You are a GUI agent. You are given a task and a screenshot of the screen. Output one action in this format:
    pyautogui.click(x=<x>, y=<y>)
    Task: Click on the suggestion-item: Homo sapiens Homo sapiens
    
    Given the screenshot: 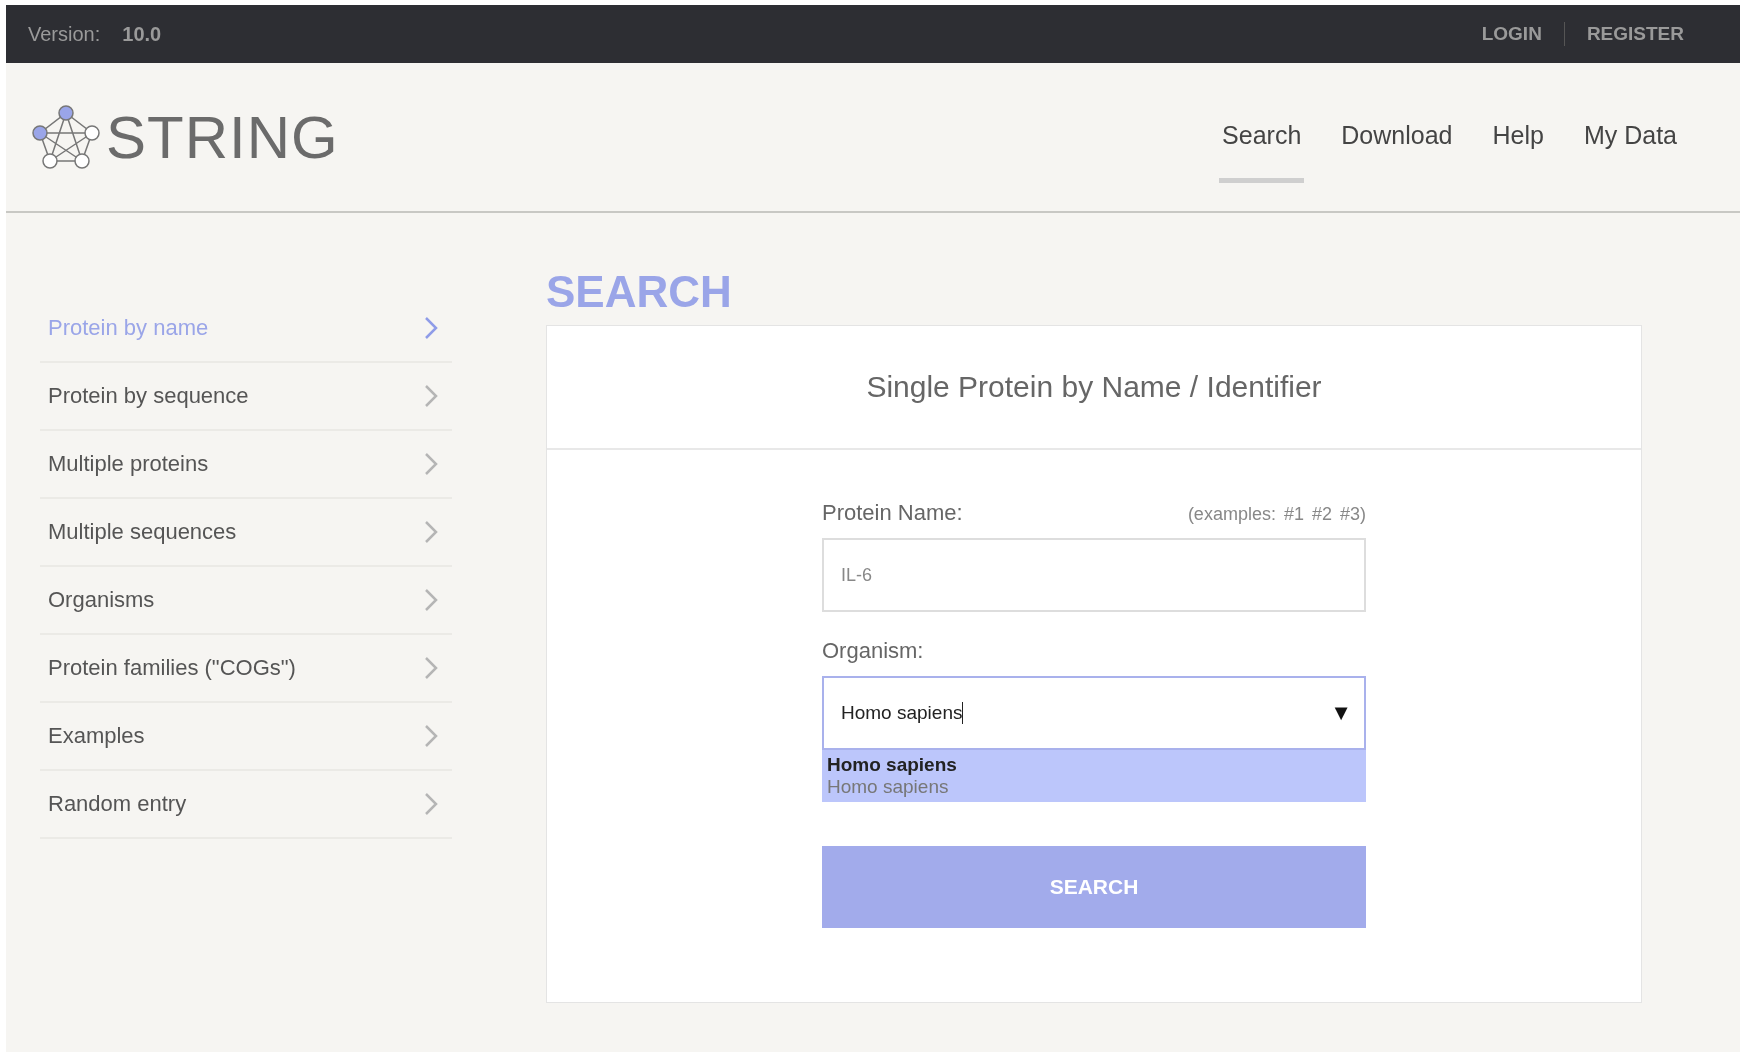 What is the action you would take?
    pyautogui.click(x=1094, y=776)
    